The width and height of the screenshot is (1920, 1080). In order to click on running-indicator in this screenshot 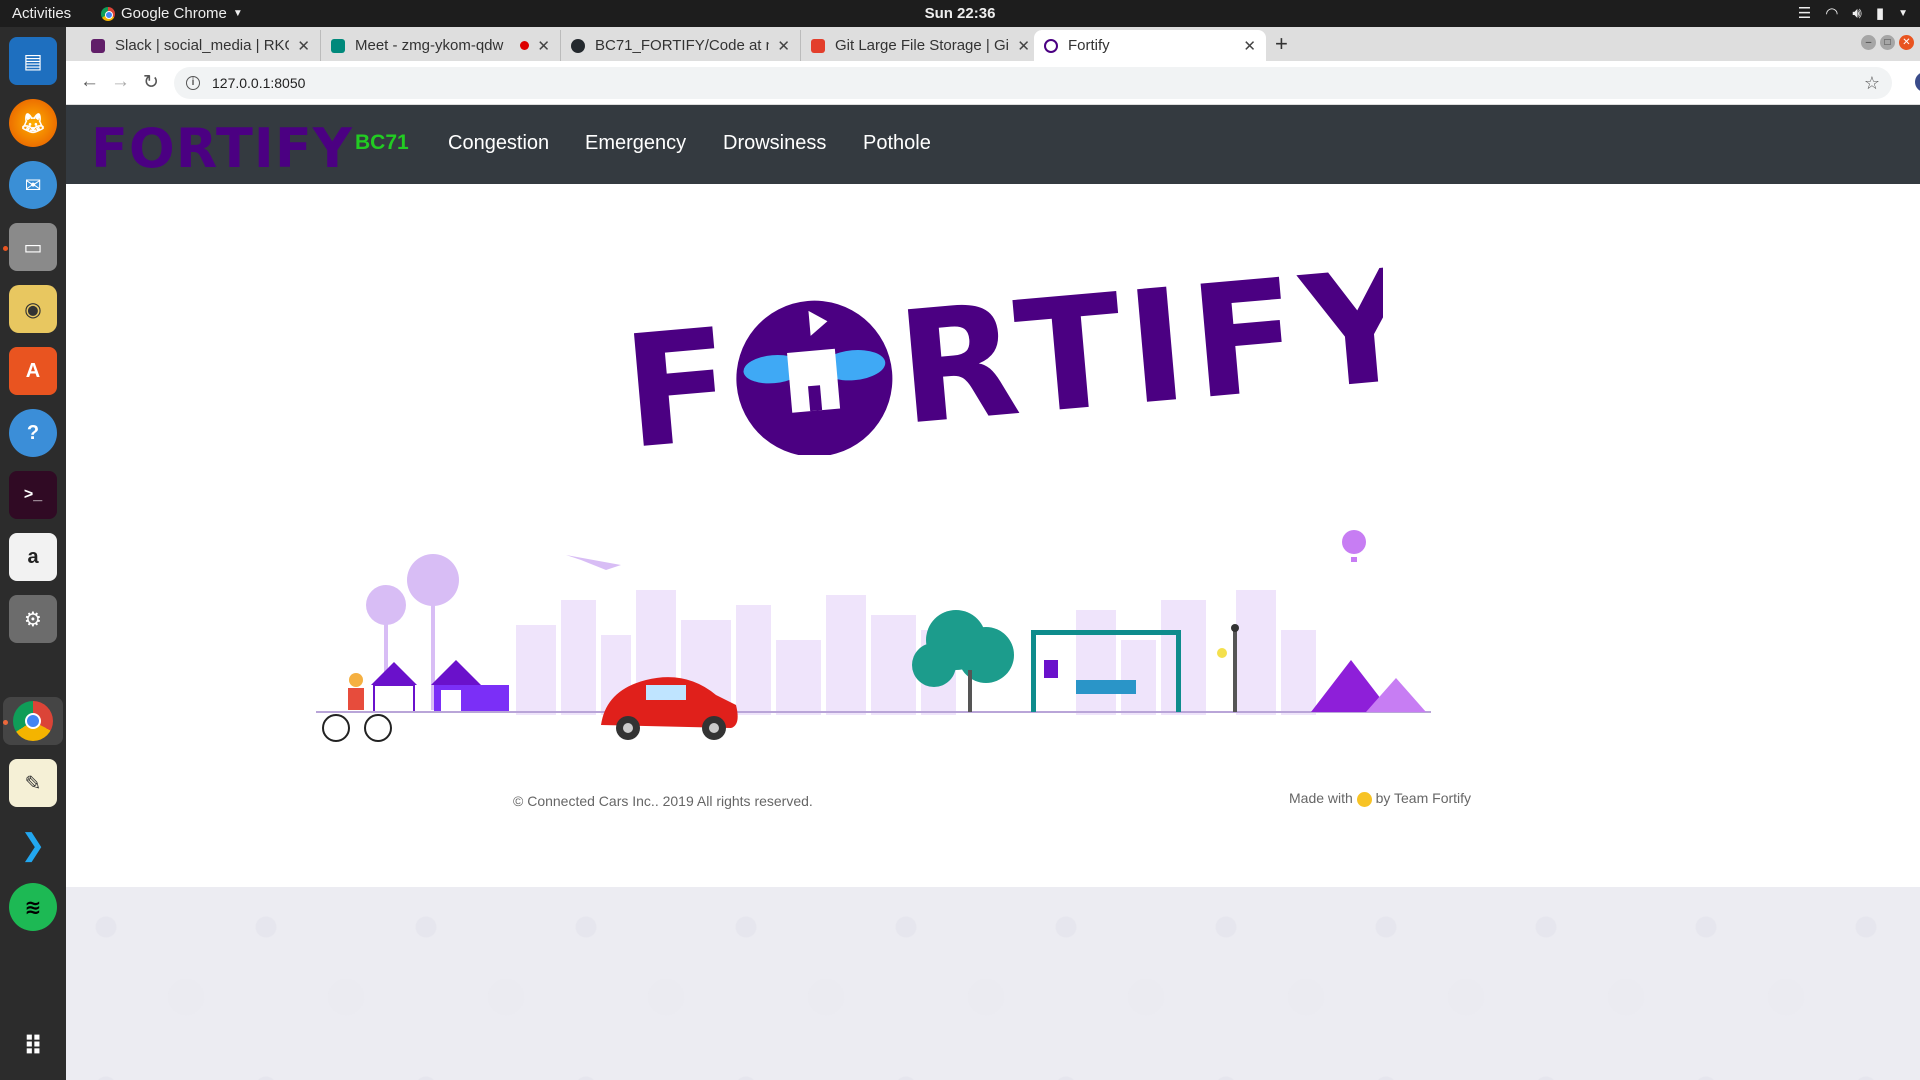, I will do `click(5, 248)`.